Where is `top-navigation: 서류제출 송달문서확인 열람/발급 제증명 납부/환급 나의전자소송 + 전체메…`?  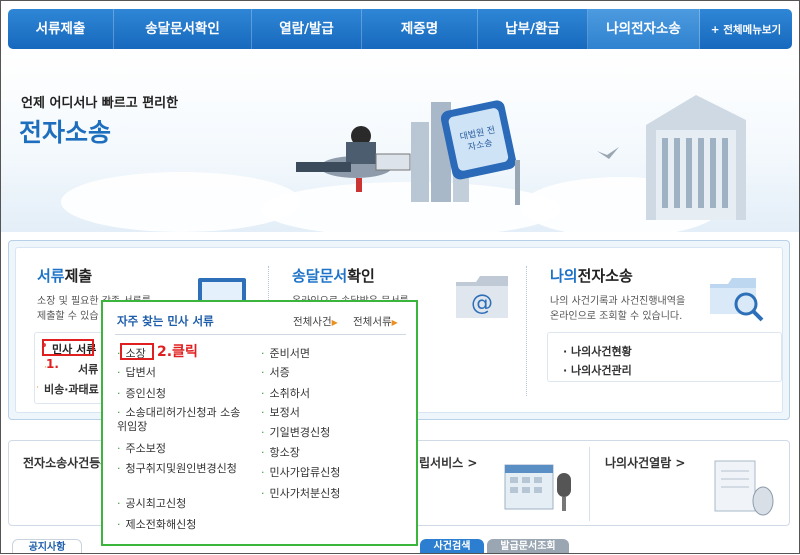
top-navigation: 서류제출 송달문서확인 열람/발급 제증명 납부/환급 나의전자소송 + 전체메… is located at coordinates (400, 29).